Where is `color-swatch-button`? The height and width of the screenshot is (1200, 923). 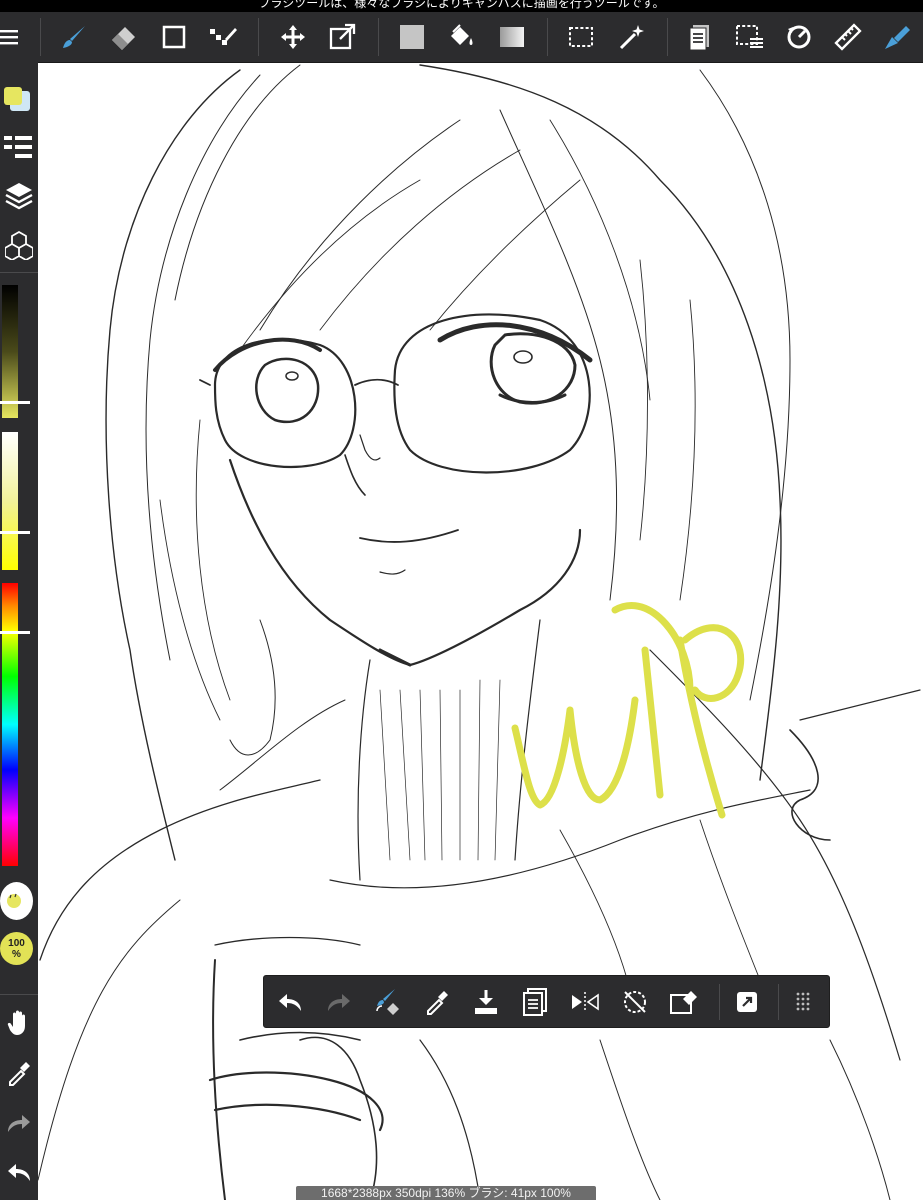 color-swatch-button is located at coordinates (19, 100).